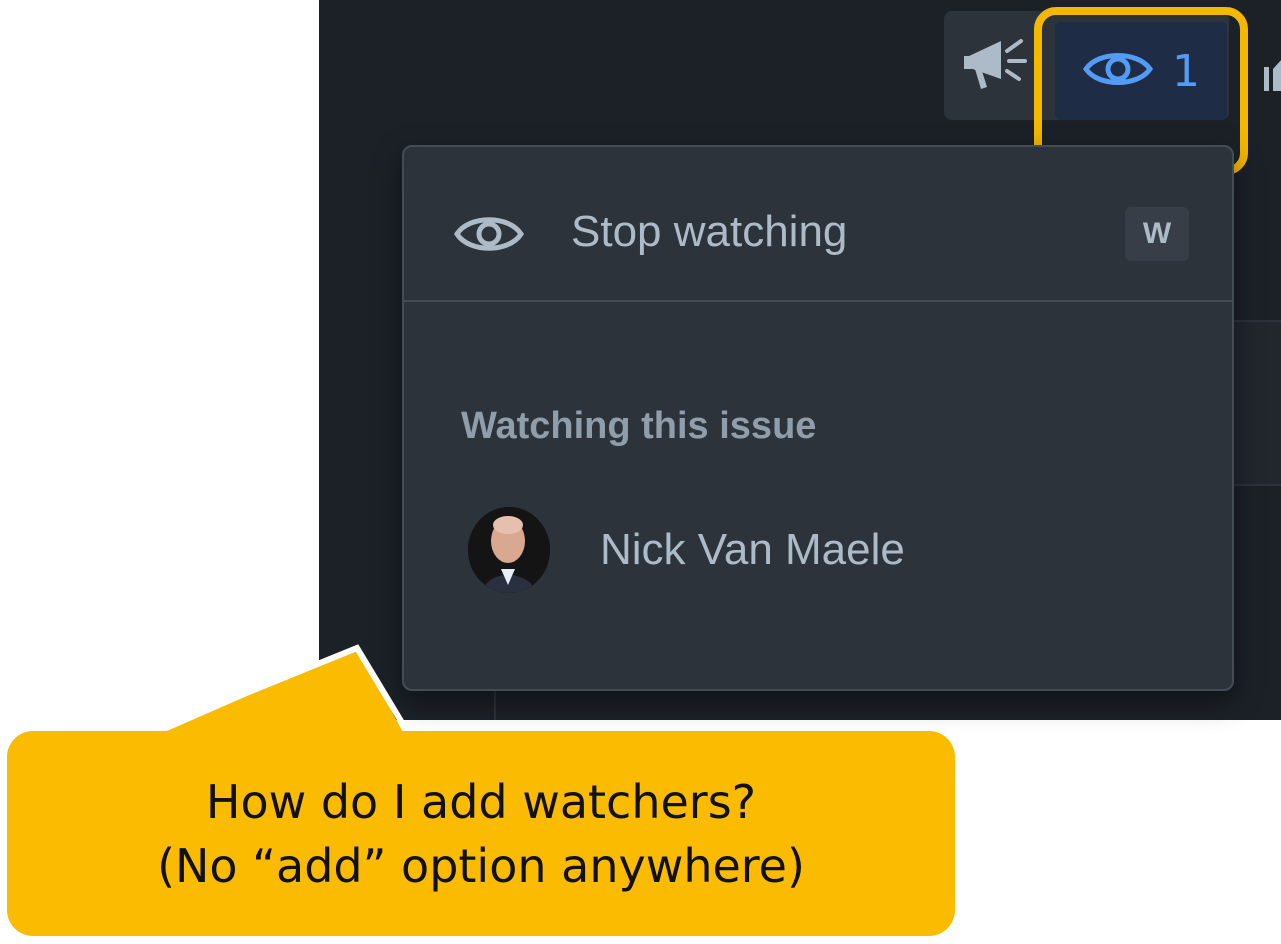 The width and height of the screenshot is (1281, 944). I want to click on callout-line-1: How do I add watchers?, so click(481, 801).